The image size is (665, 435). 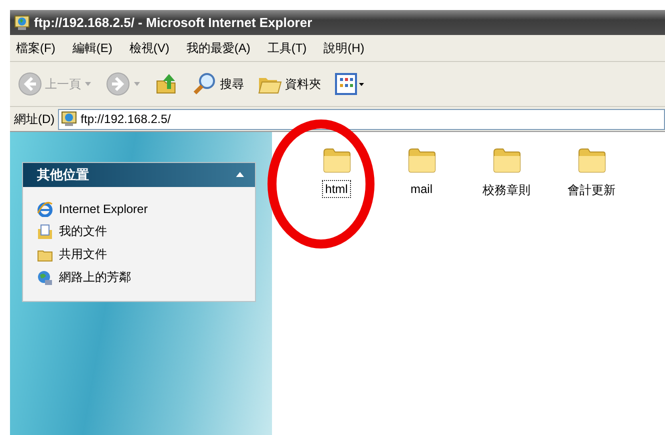 I want to click on window-title: ftp://192.168.2.5/ - Microsoft Internet Explorer, so click(x=173, y=22).